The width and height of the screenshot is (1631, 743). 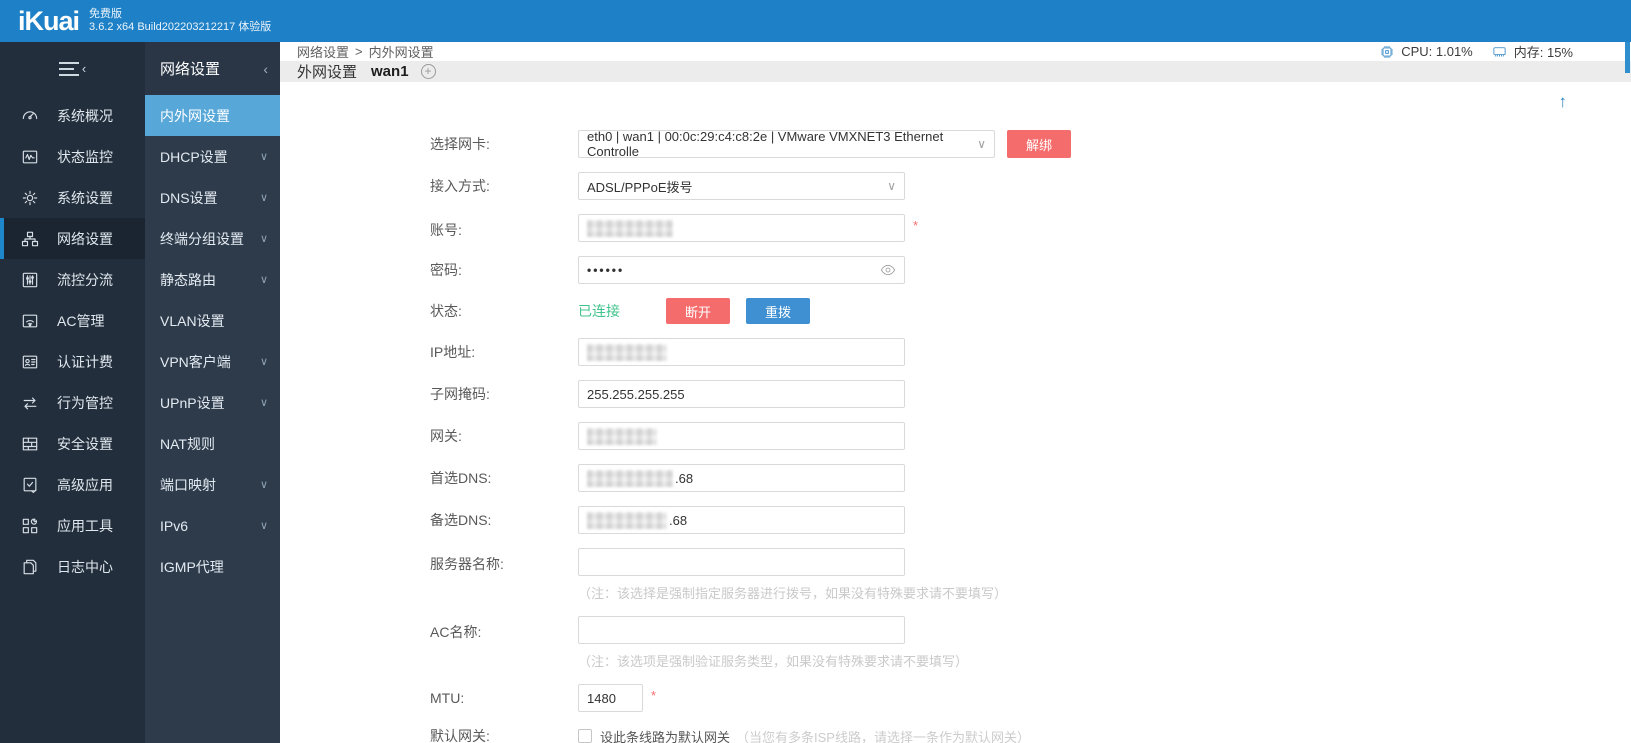 What do you see at coordinates (627, 520) in the screenshot?
I see `redacted-dns2-value` at bounding box center [627, 520].